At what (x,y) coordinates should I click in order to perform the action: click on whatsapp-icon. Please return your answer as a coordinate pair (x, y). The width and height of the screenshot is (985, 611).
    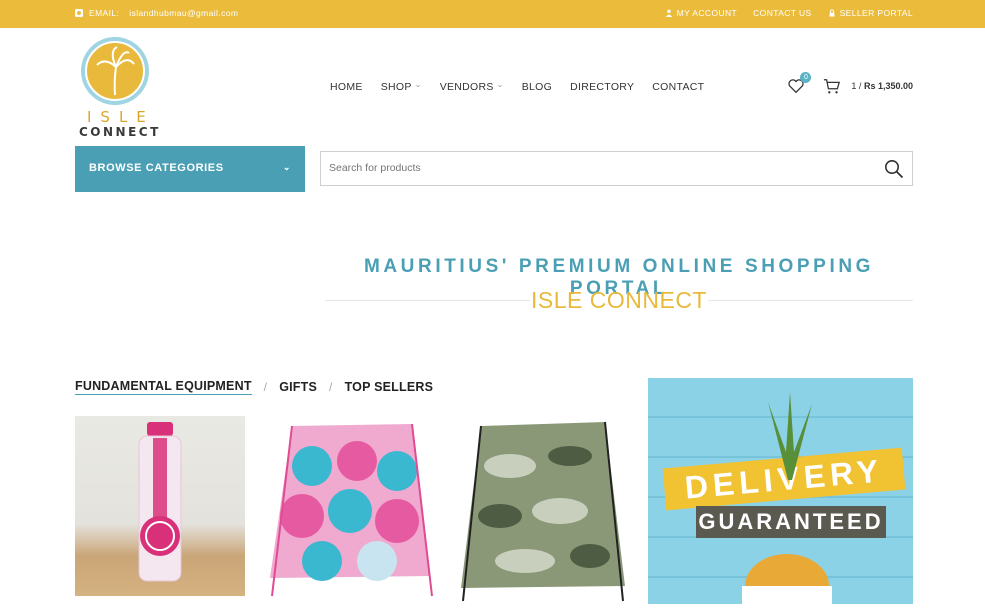
    Looking at the image, I should click on (79, 13).